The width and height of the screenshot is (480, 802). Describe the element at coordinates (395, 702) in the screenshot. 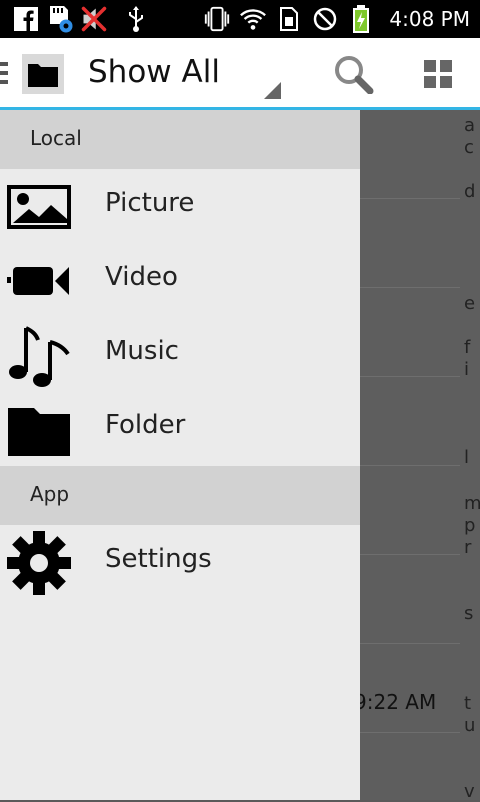

I see `list-item-time: 9:22 AM` at that location.